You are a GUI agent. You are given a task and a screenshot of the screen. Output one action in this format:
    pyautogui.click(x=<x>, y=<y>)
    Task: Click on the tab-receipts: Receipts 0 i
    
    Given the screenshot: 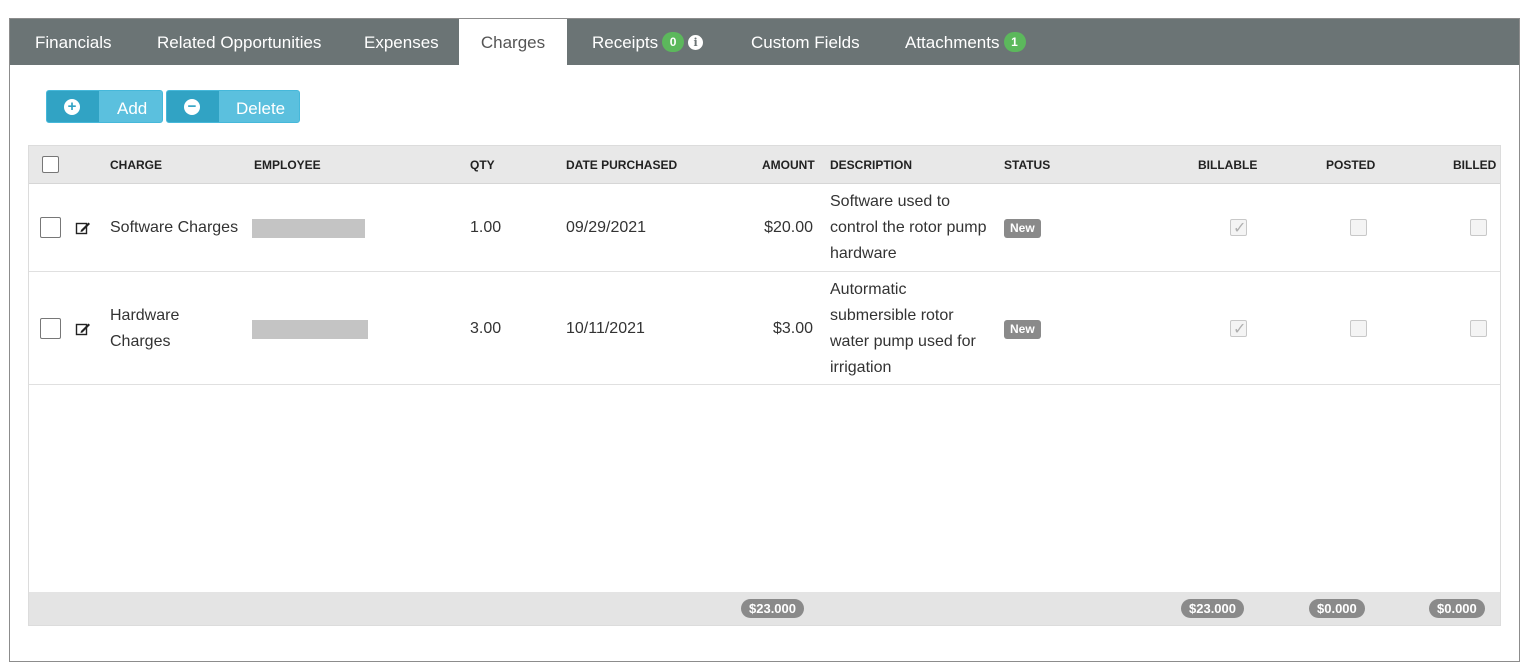 What is the action you would take?
    pyautogui.click(x=648, y=42)
    